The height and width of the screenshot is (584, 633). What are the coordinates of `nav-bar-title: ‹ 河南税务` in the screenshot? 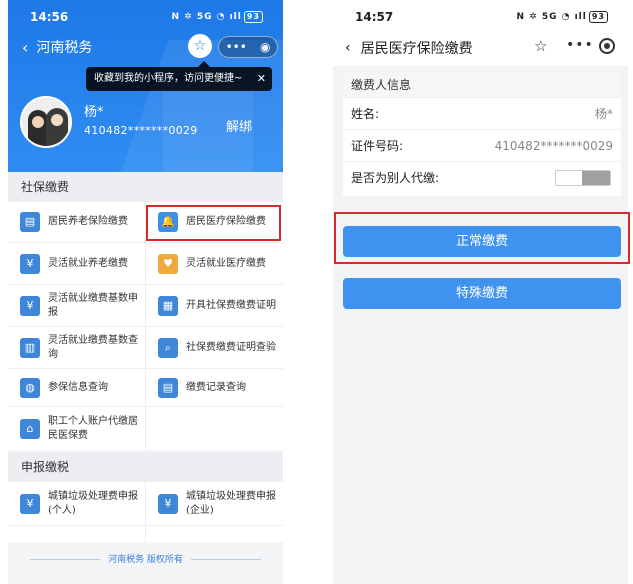 It's located at (57, 47).